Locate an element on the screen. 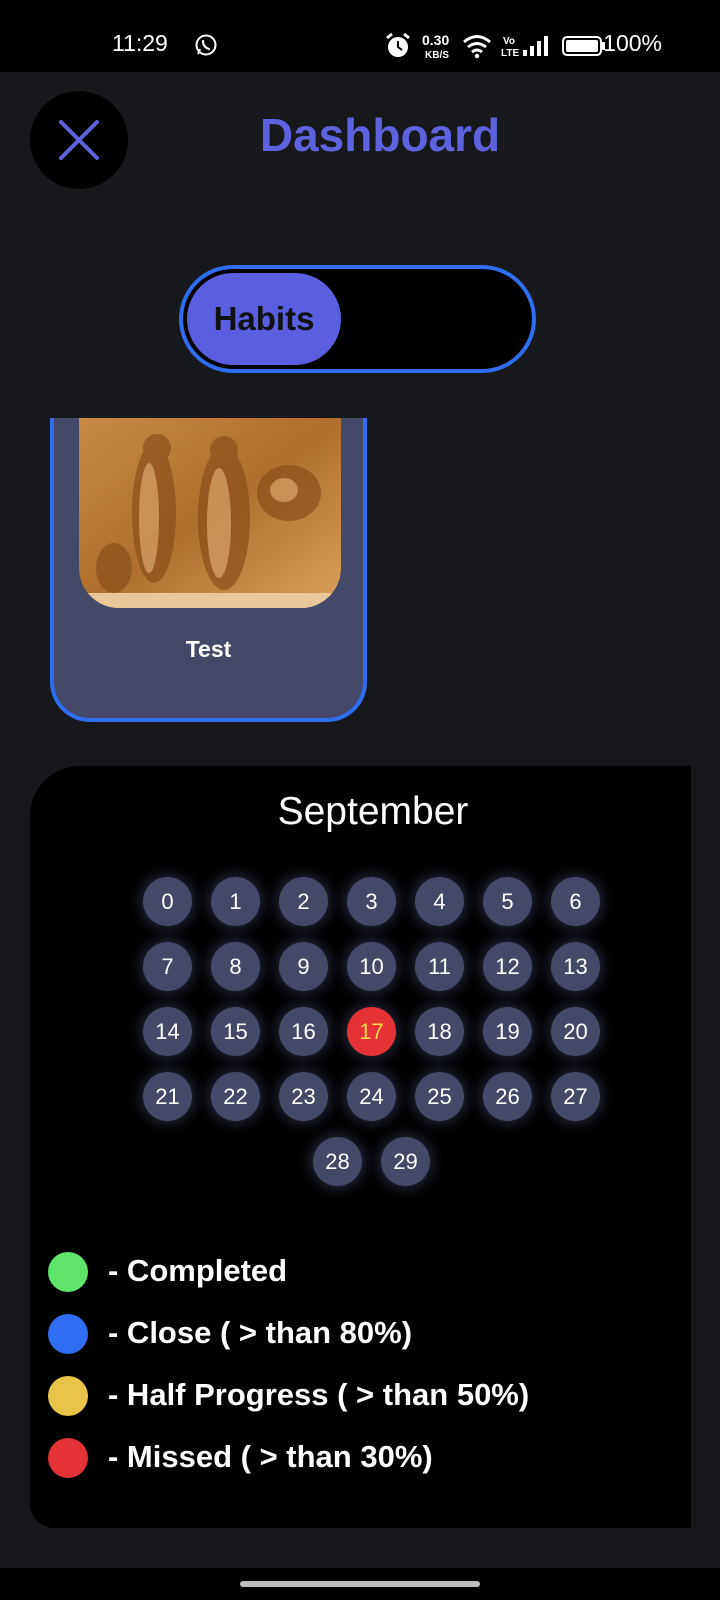 This screenshot has width=720, height=1600. calendar-day: 17 is located at coordinates (371, 1031).